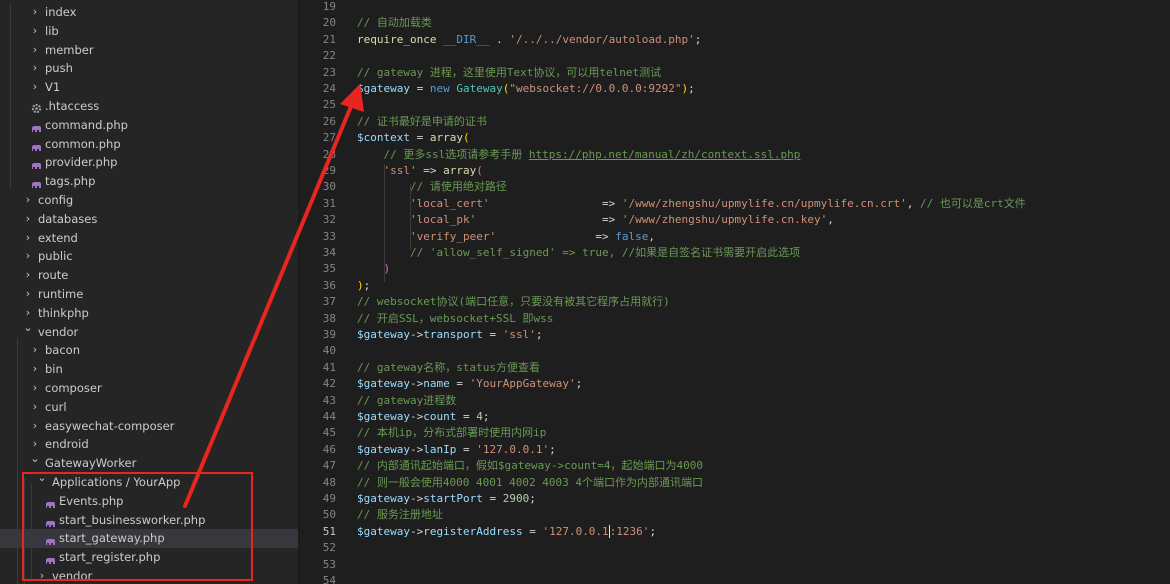 The height and width of the screenshot is (584, 1170). What do you see at coordinates (735, 56) in the screenshot?
I see `code-line: 22` at bounding box center [735, 56].